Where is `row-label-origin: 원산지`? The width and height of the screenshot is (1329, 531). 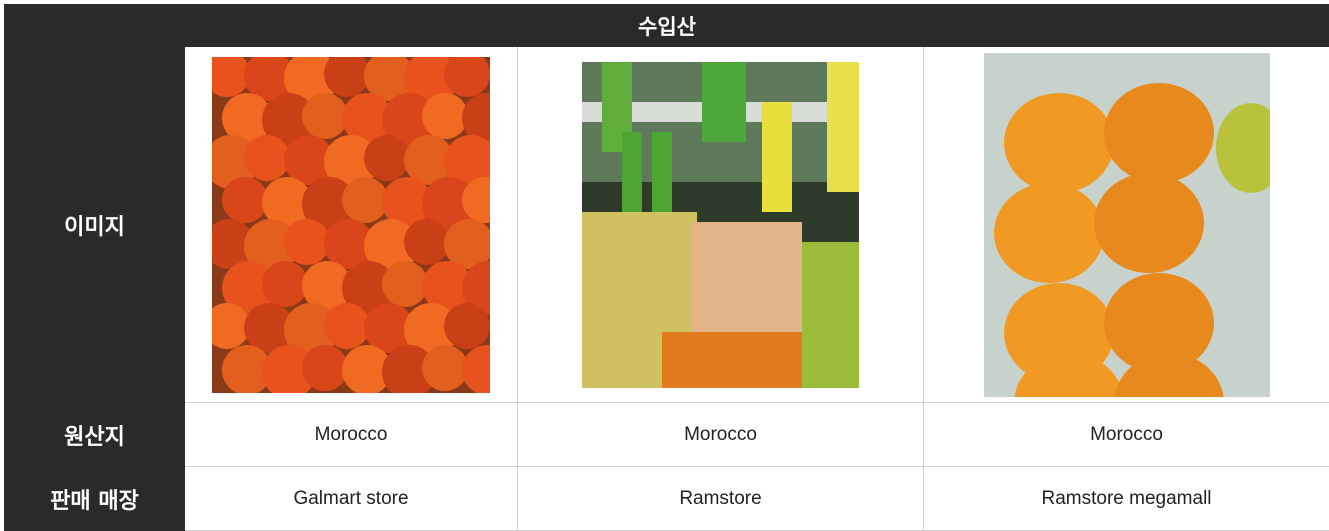
row-label-origin: 원산지 is located at coordinates (94, 434).